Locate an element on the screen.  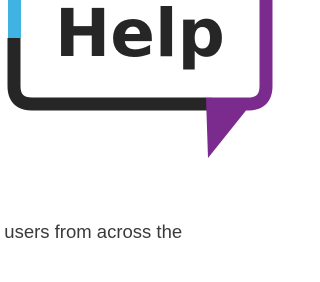
bubble-blue-accent is located at coordinates (14, 19).